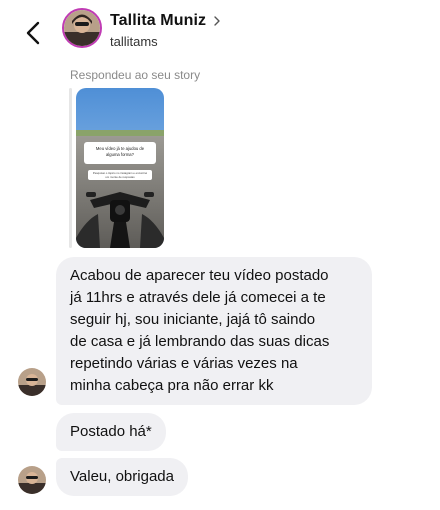  What do you see at coordinates (70, 168) in the screenshot?
I see `story-reply-bar` at bounding box center [70, 168].